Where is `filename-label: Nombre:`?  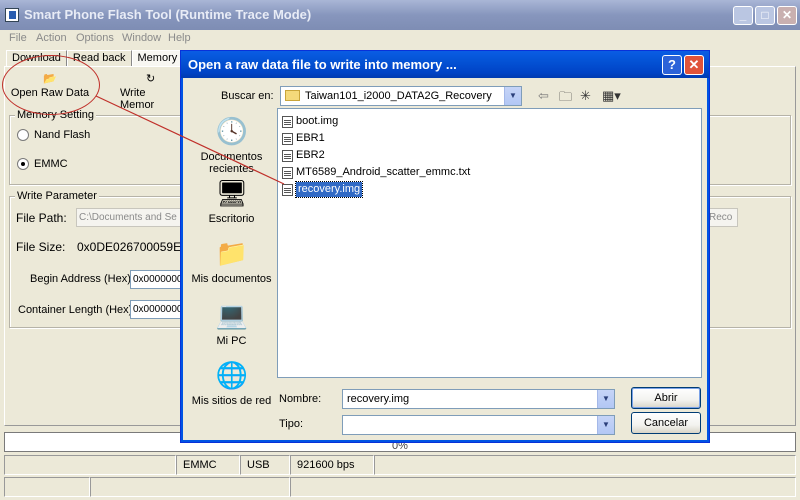 filename-label: Nombre: is located at coordinates (300, 399).